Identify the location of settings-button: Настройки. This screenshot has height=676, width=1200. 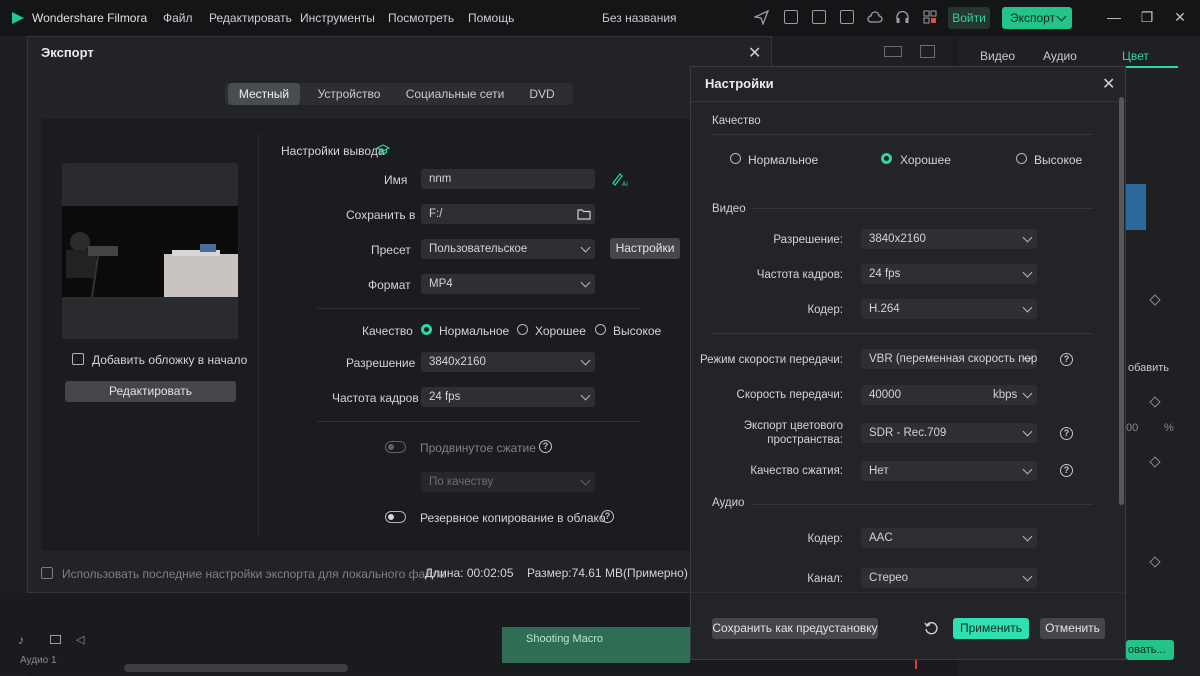
(645, 248).